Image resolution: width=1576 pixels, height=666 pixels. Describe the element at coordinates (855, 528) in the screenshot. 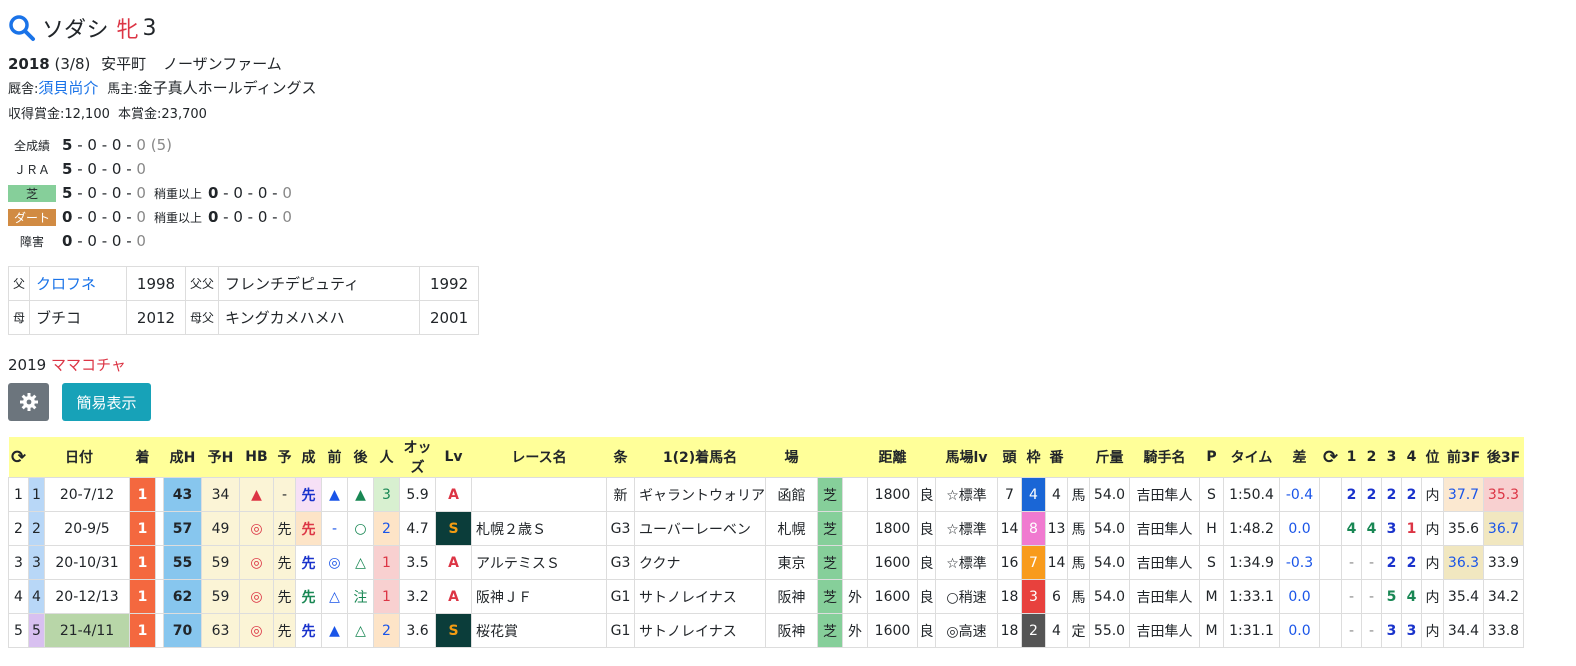

I see `course-side` at that location.